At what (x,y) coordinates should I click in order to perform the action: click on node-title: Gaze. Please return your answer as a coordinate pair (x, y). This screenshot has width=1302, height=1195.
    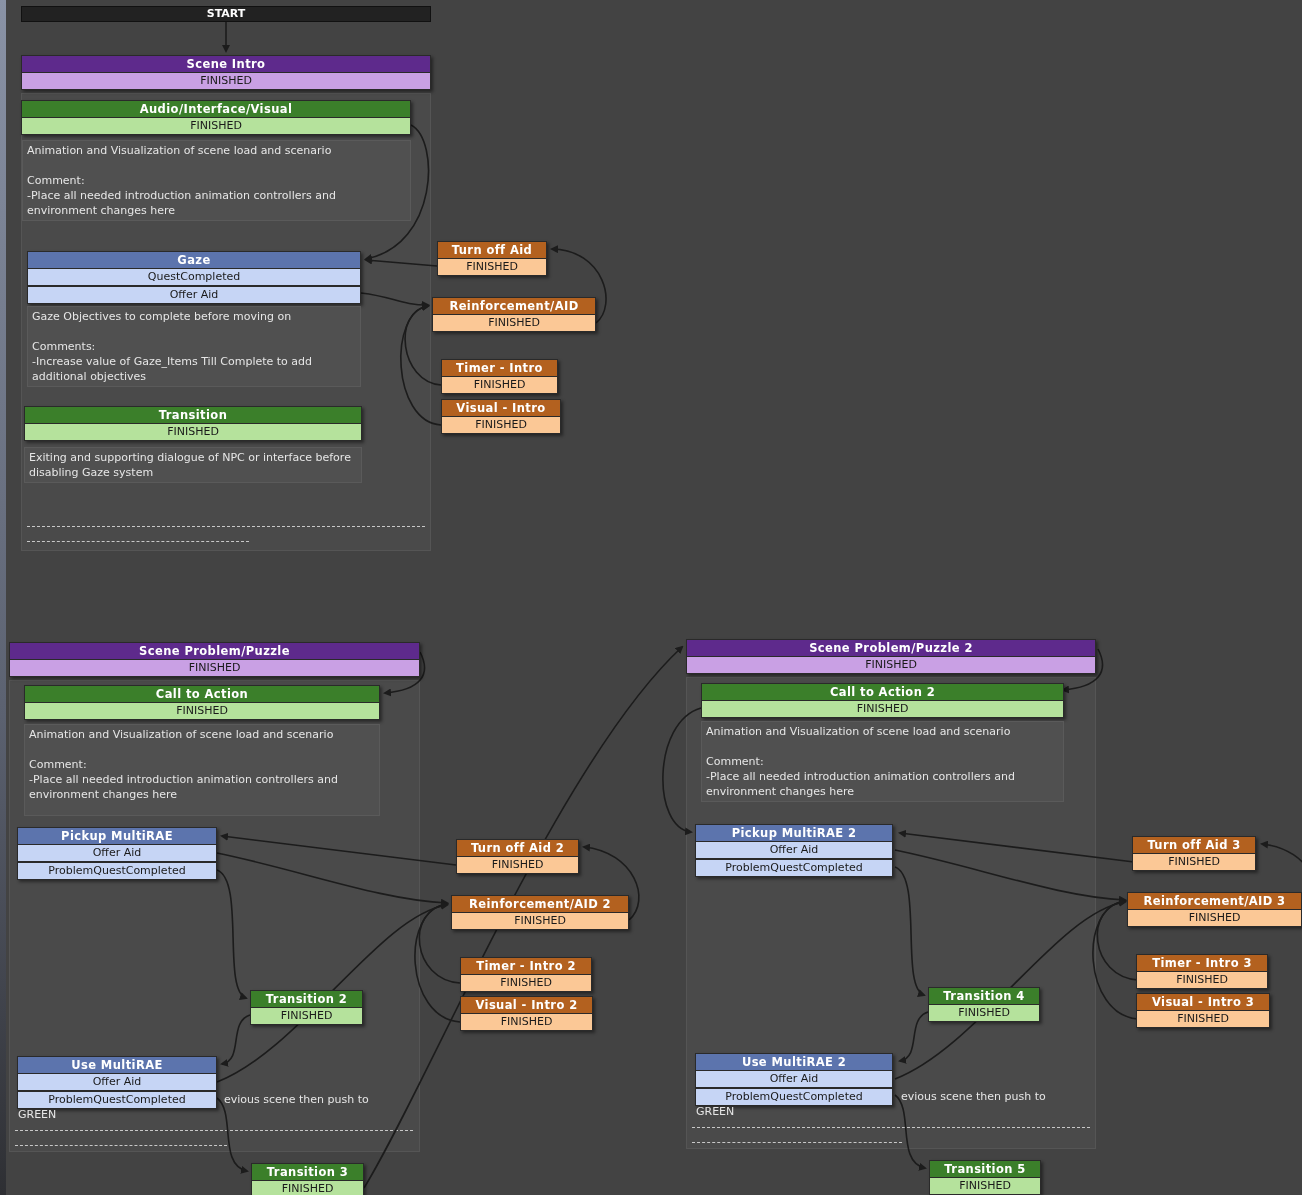
    Looking at the image, I should click on (194, 259).